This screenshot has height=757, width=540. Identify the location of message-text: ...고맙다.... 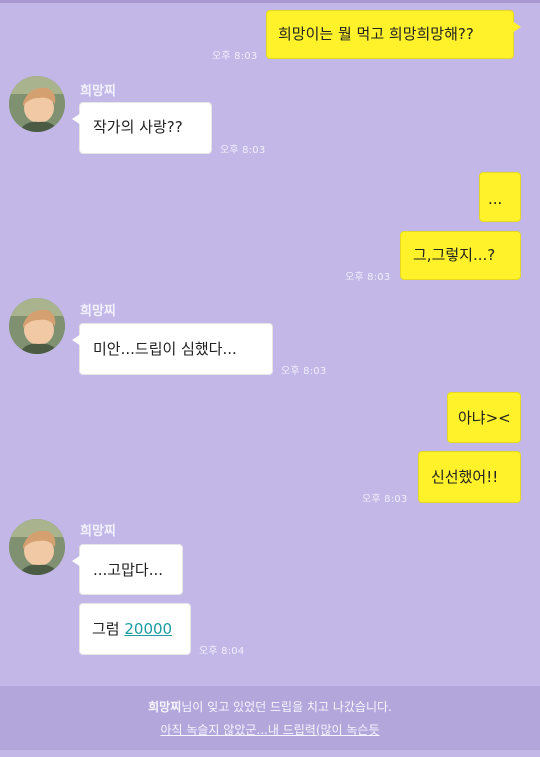
(128, 570).